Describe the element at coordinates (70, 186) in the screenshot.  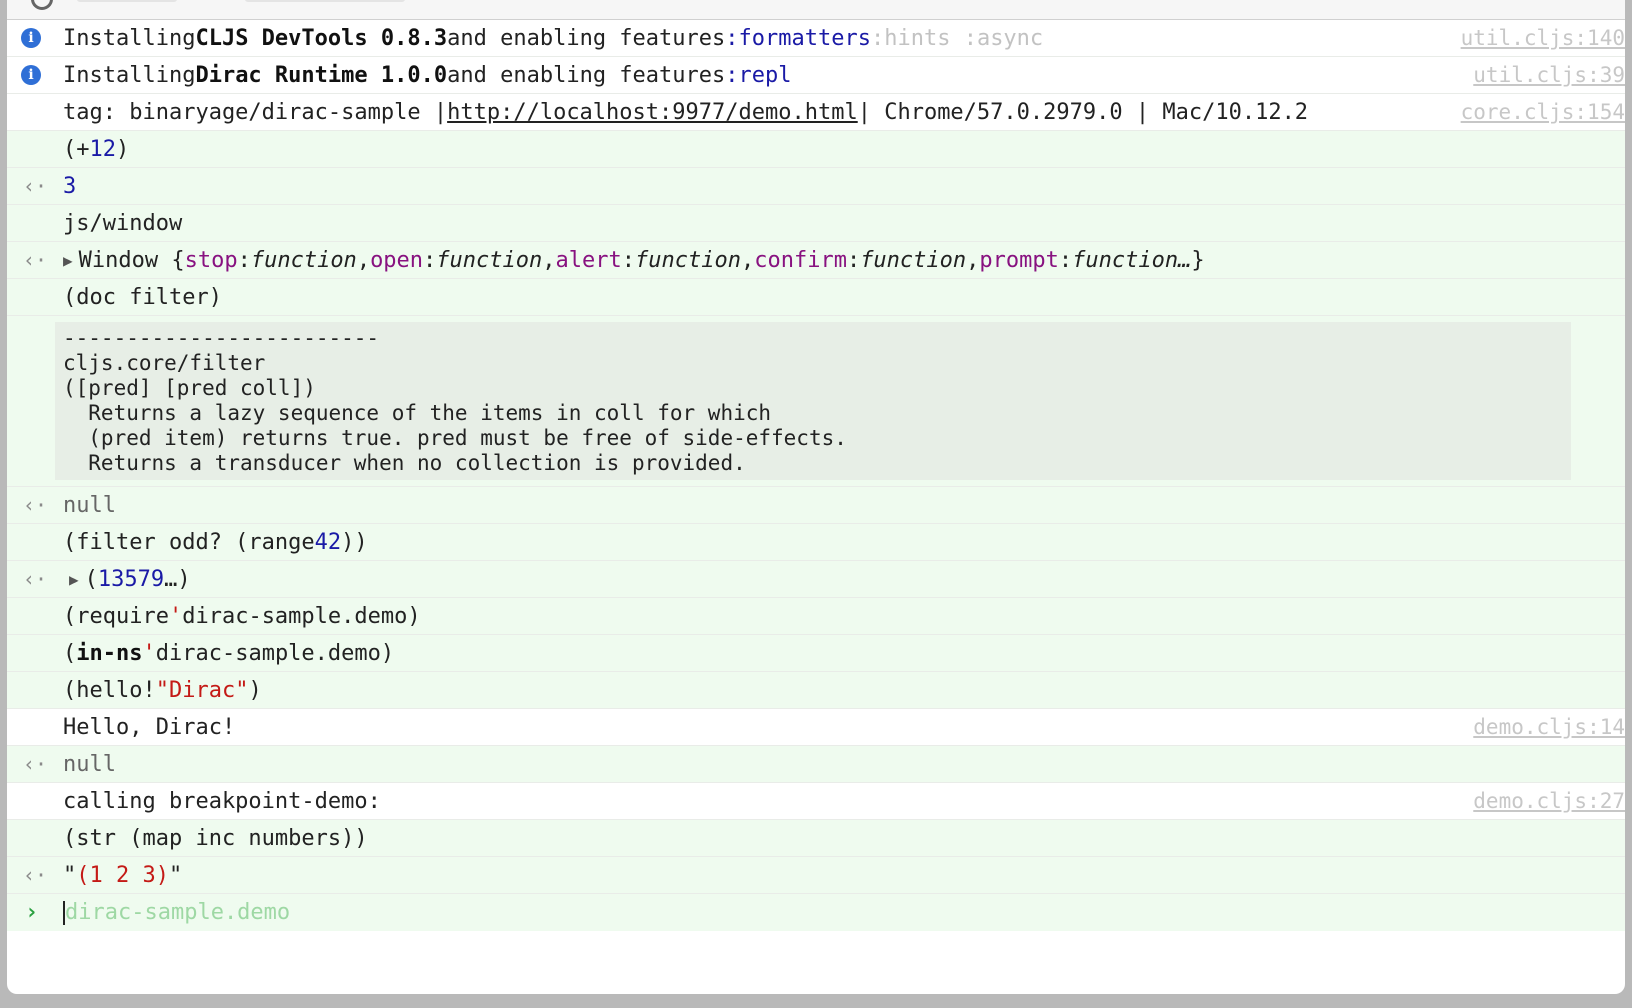
I see `result-value: 3` at that location.